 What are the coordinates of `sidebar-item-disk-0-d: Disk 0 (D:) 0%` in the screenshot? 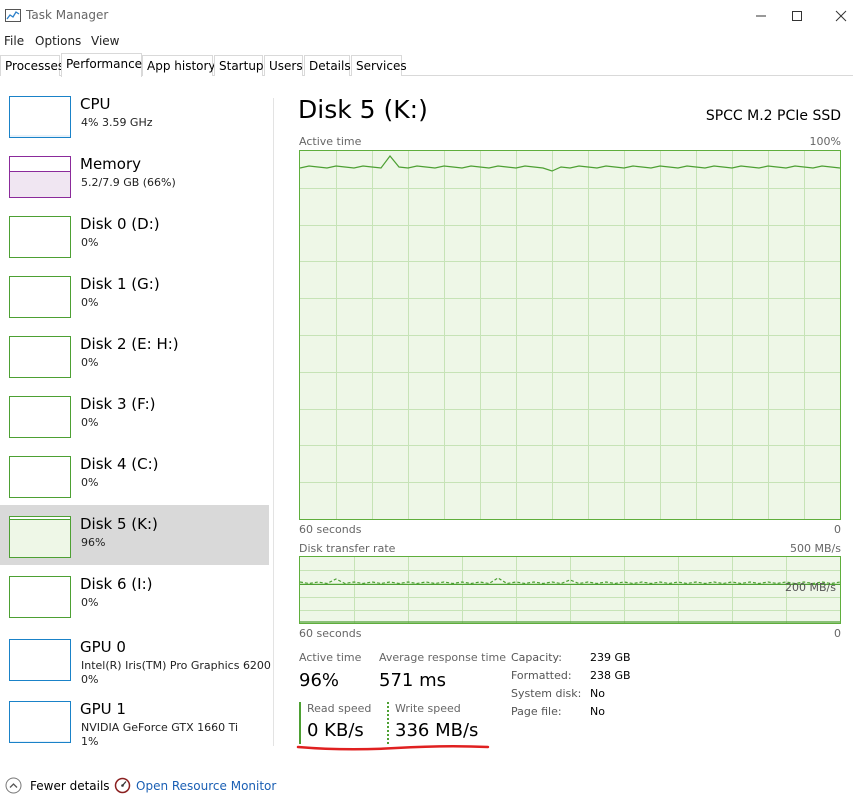 It's located at (134, 235).